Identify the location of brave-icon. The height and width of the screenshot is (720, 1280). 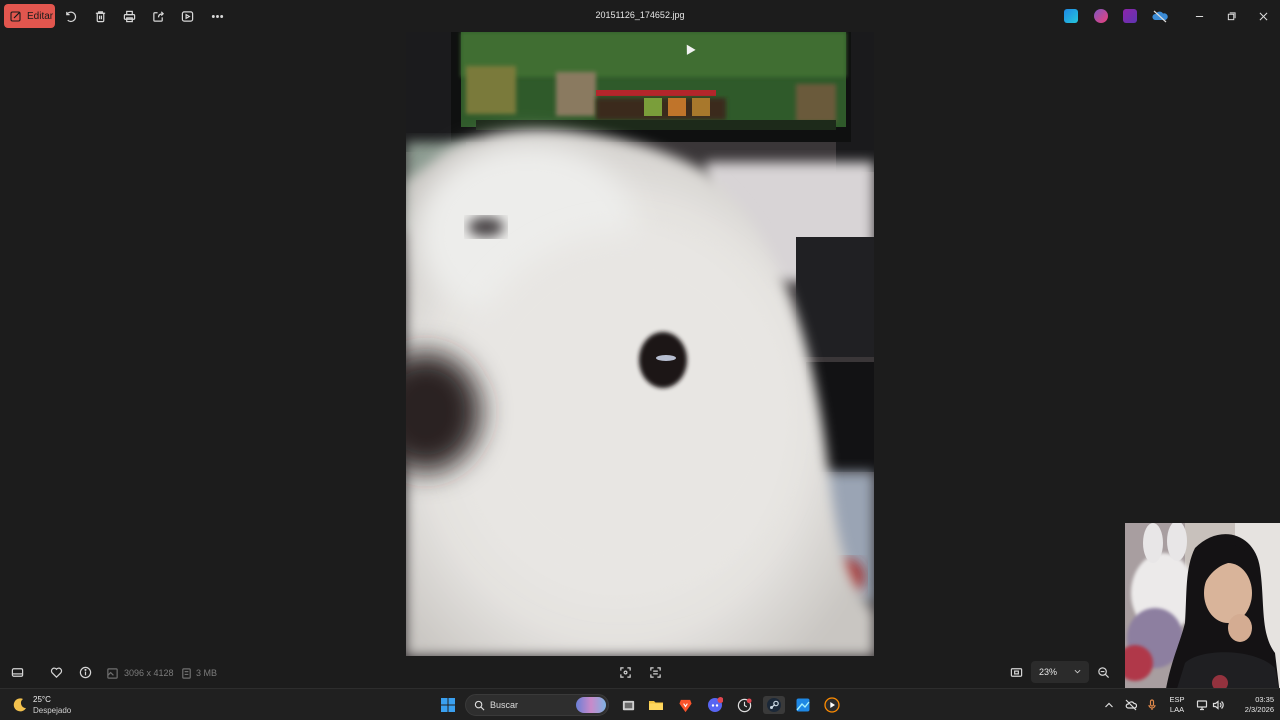
(685, 705).